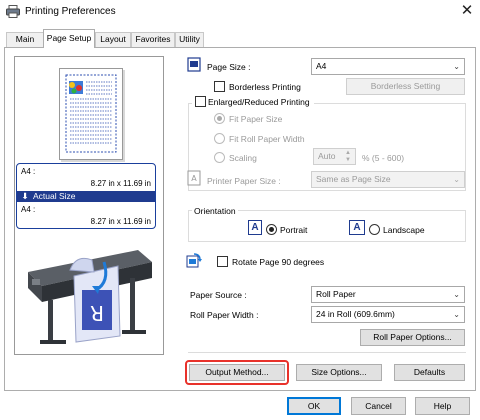 The image size is (480, 420). Describe the element at coordinates (215, 211) in the screenshot. I see `orientation-label: Orientation` at that location.